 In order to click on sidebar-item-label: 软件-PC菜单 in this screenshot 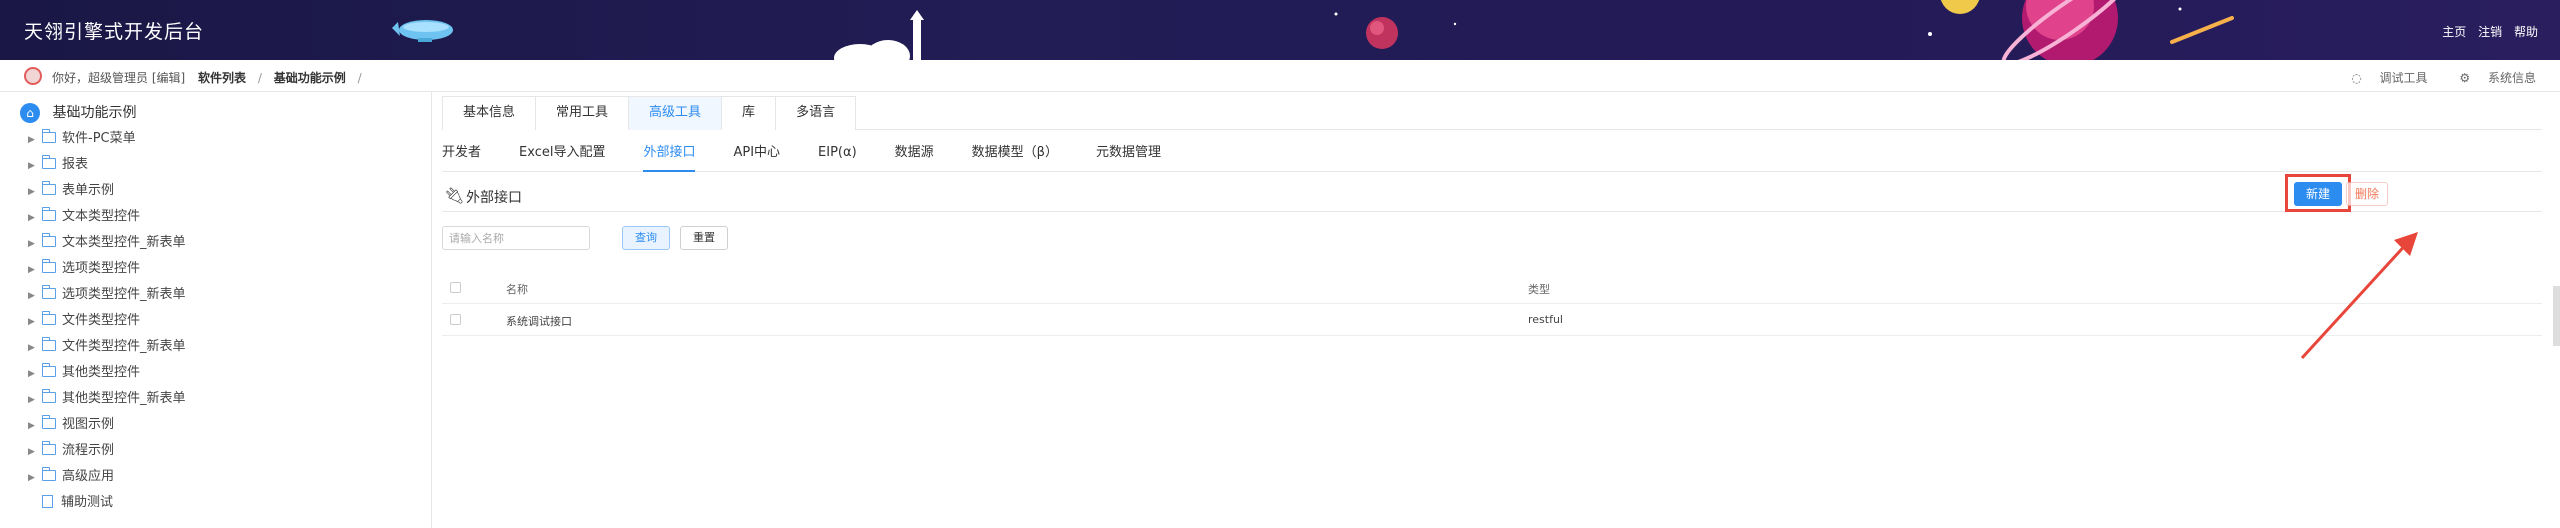, I will do `click(99, 138)`.